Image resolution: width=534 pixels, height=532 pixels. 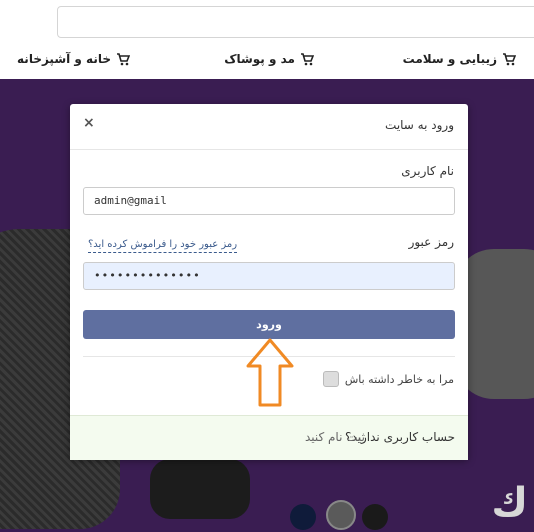 What do you see at coordinates (259, 59) in the screenshot?
I see `category-label: مد و پوشاک` at bounding box center [259, 59].